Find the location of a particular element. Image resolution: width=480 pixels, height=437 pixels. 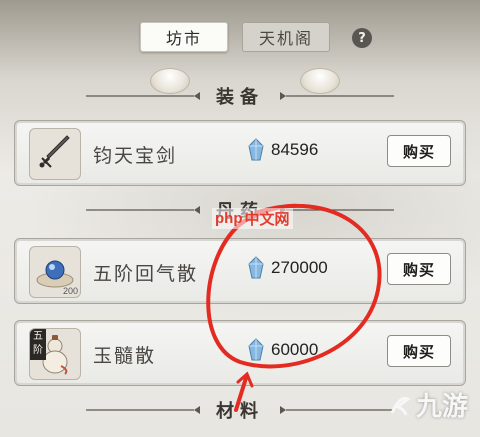

item-icon-frame is located at coordinates (55, 154).